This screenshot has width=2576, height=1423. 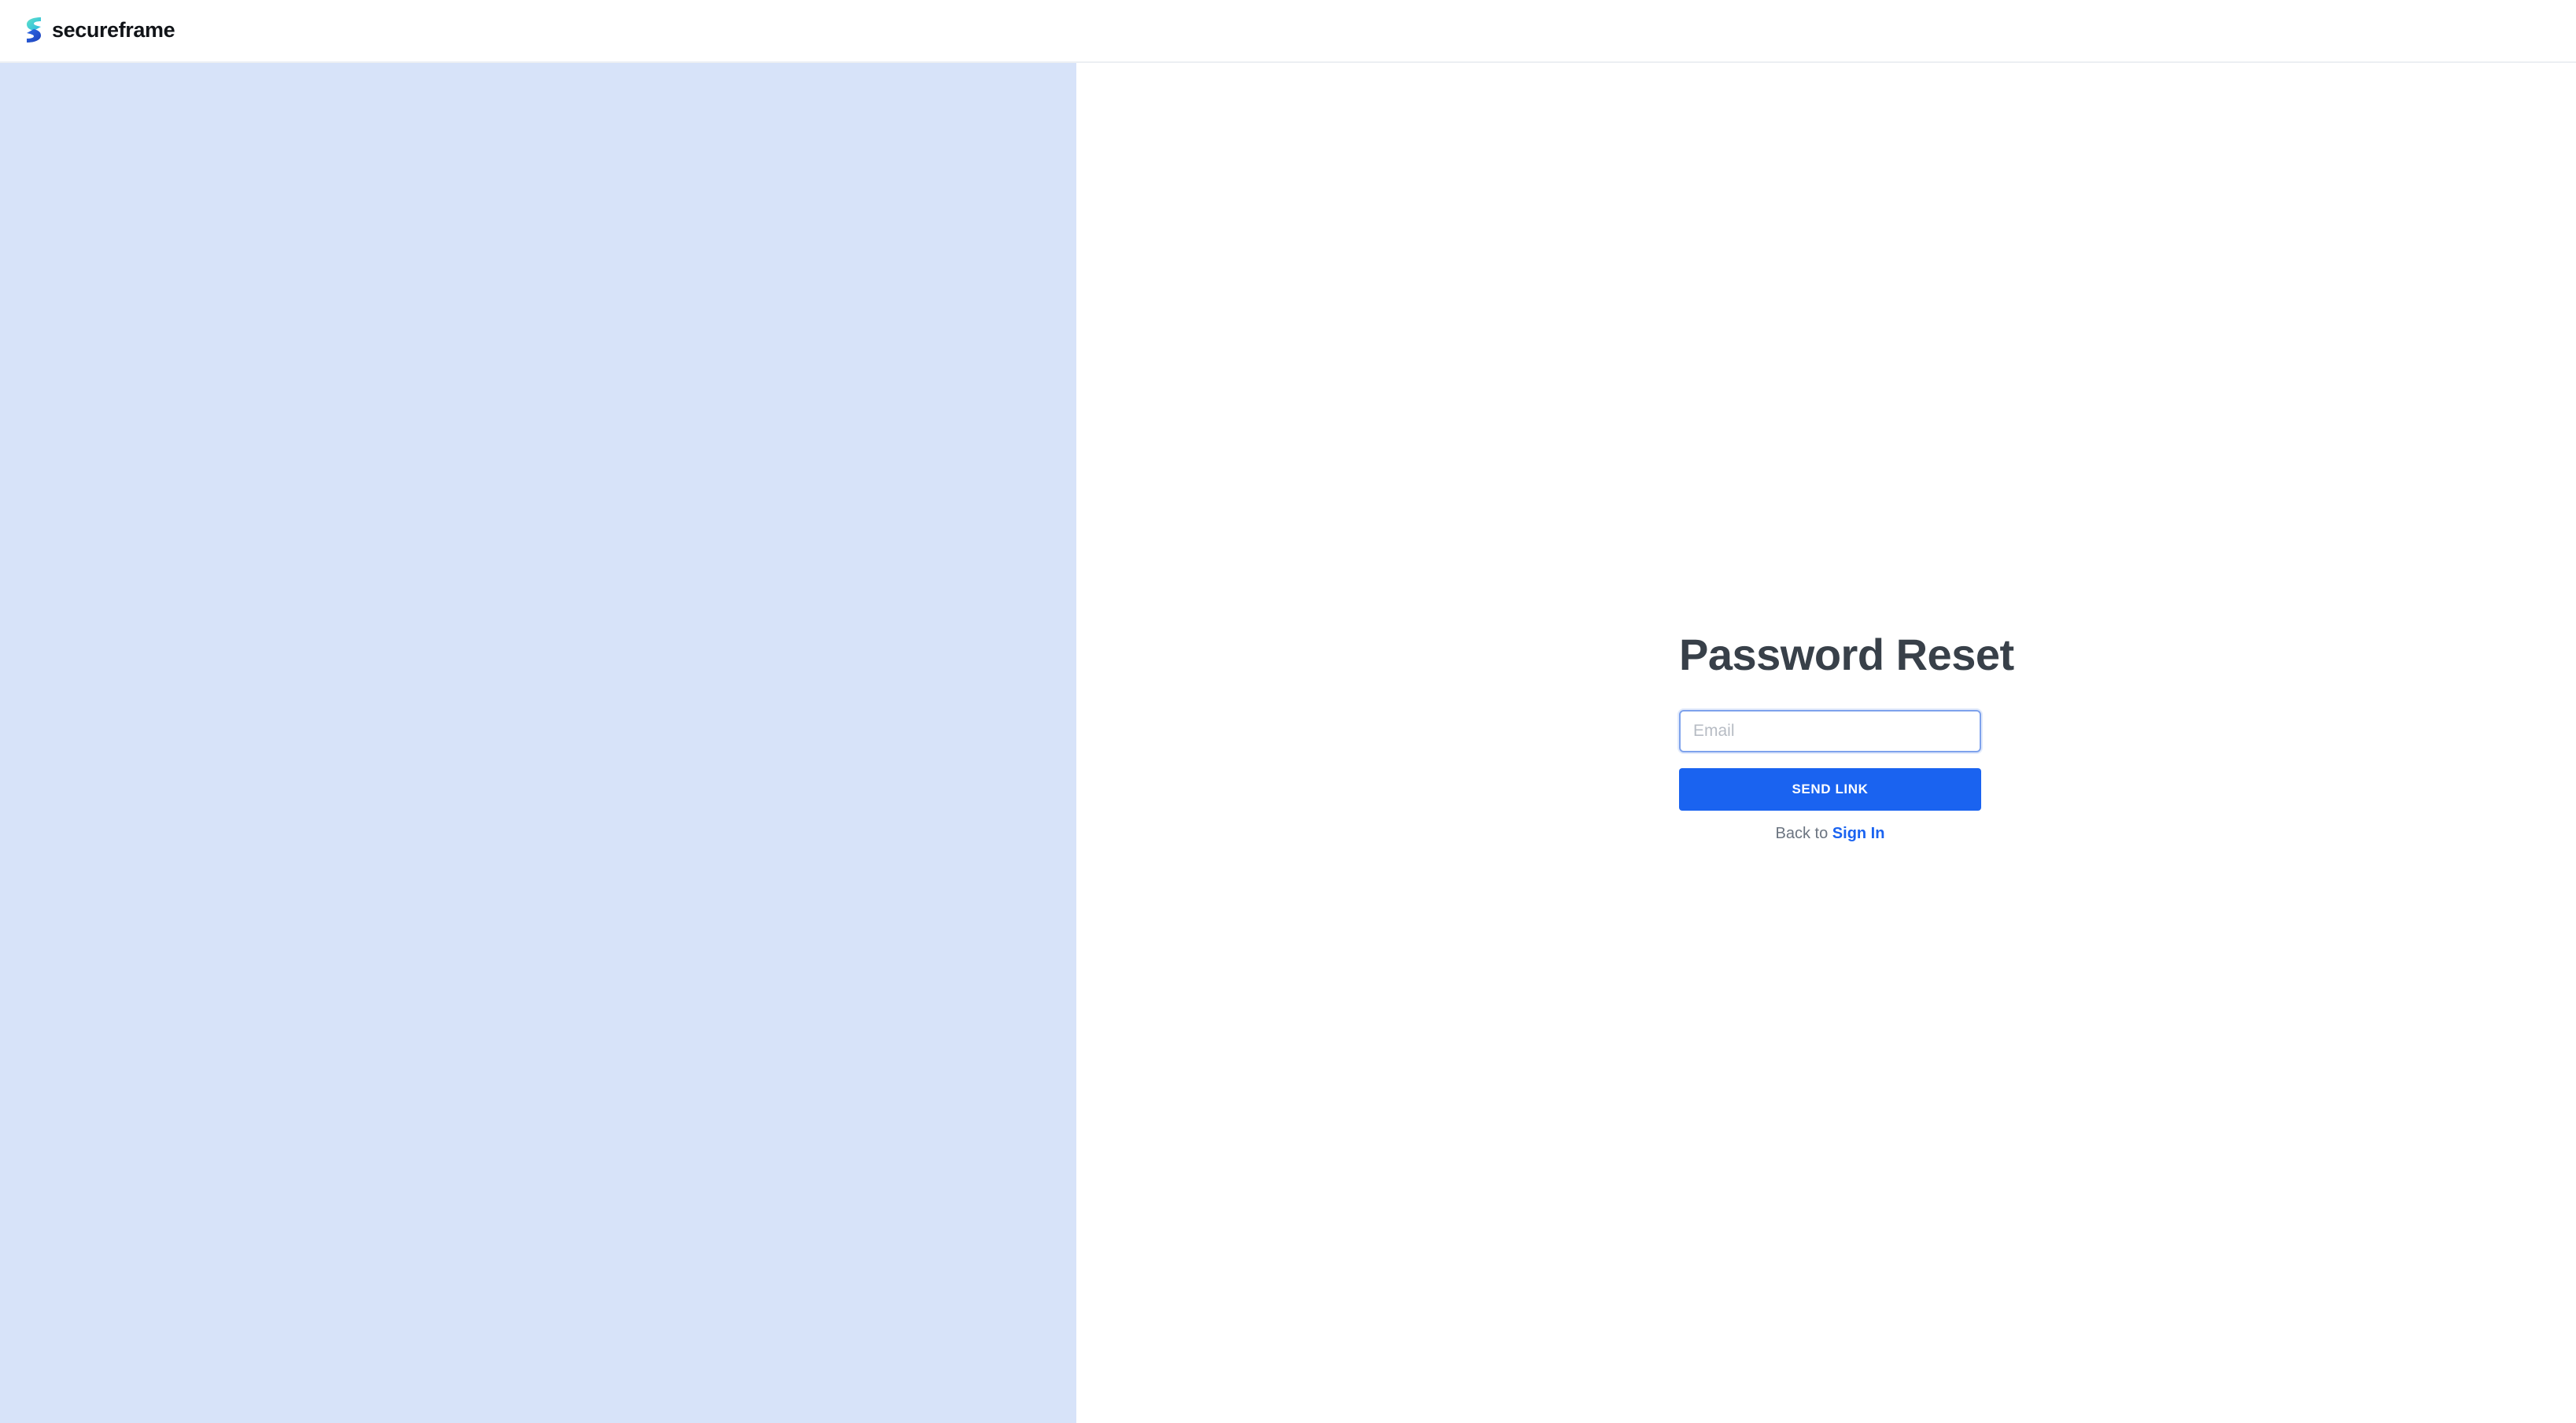 I want to click on sign-in-link: Sign In, so click(x=1858, y=833).